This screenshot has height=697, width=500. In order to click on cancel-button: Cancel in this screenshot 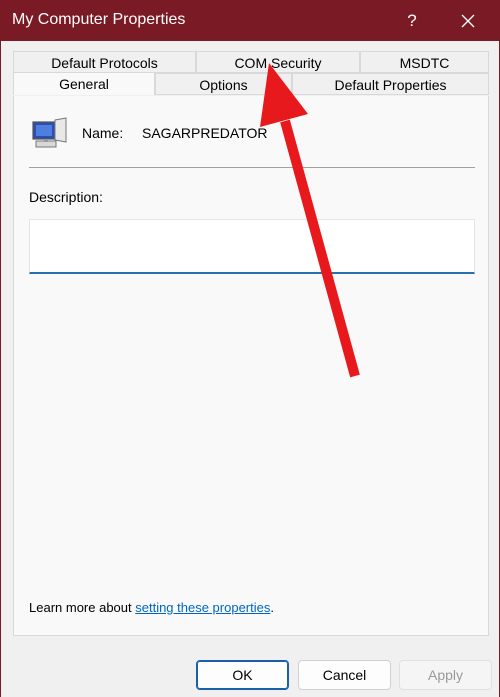, I will do `click(344, 675)`.